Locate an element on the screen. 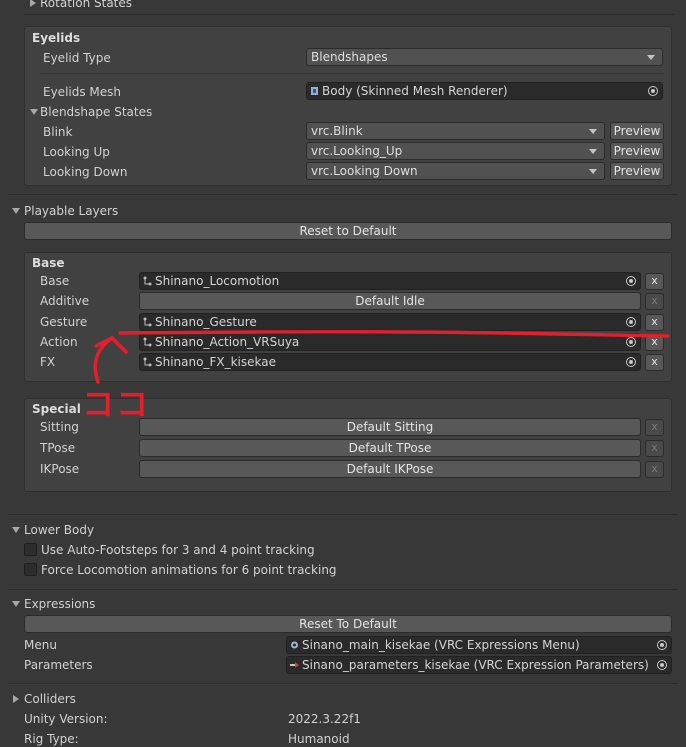  annotation-text: ココ is located at coordinates (116, 404).